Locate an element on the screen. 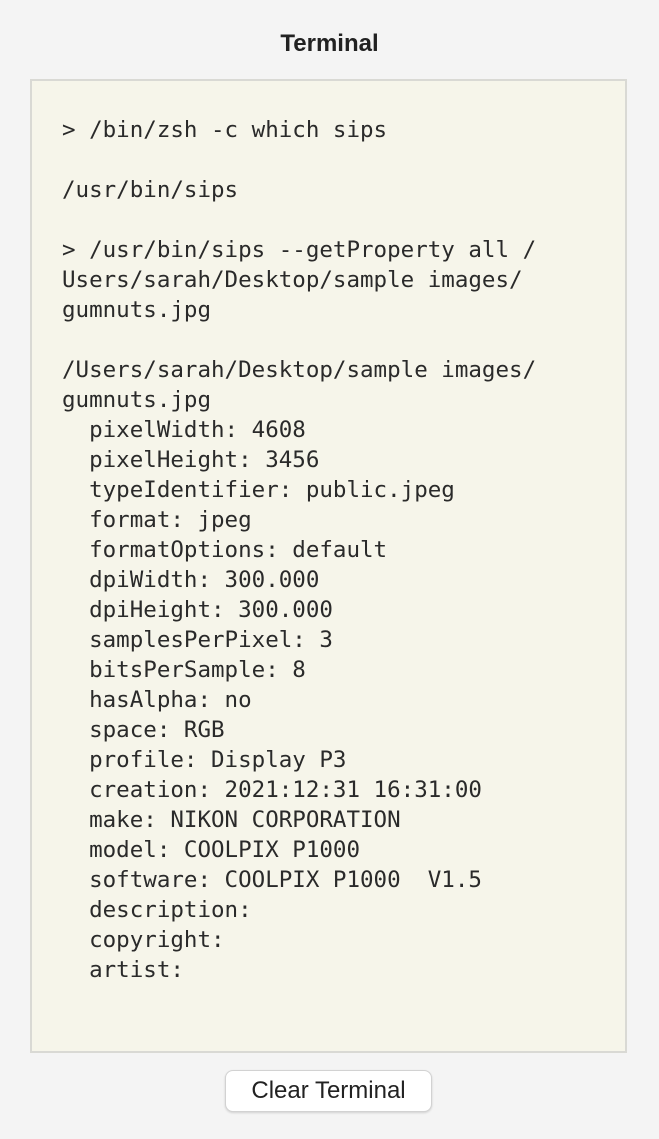 This screenshot has width=659, height=1139. terminal-line: Users/sarah/Desktop/sample images/ is located at coordinates (292, 280).